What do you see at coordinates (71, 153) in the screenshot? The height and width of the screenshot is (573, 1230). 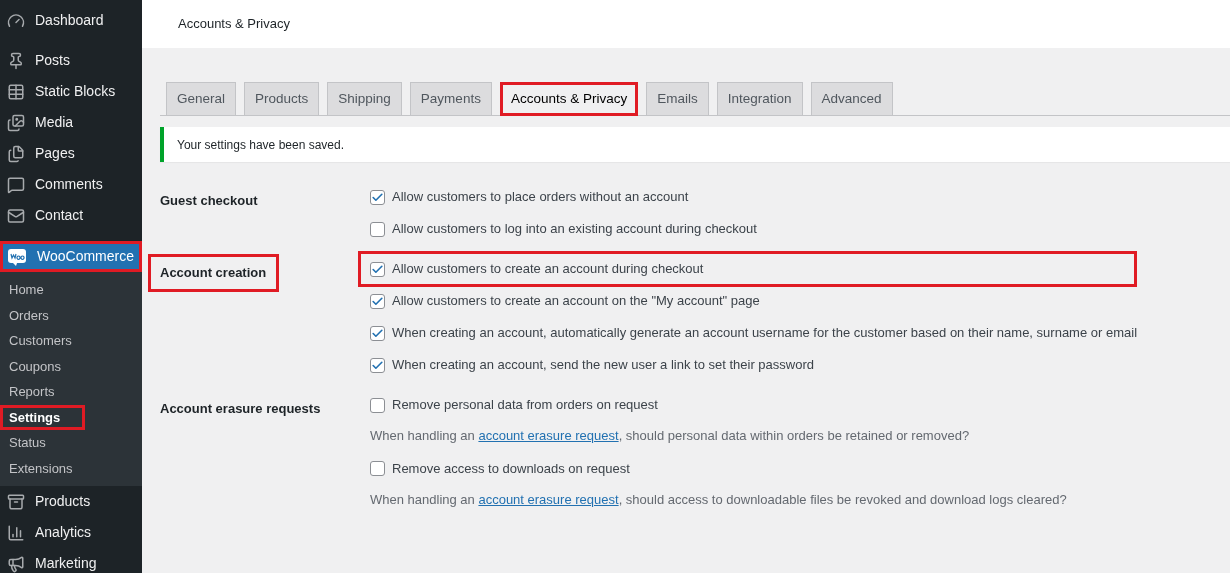 I see `sidebar-item: Pages` at bounding box center [71, 153].